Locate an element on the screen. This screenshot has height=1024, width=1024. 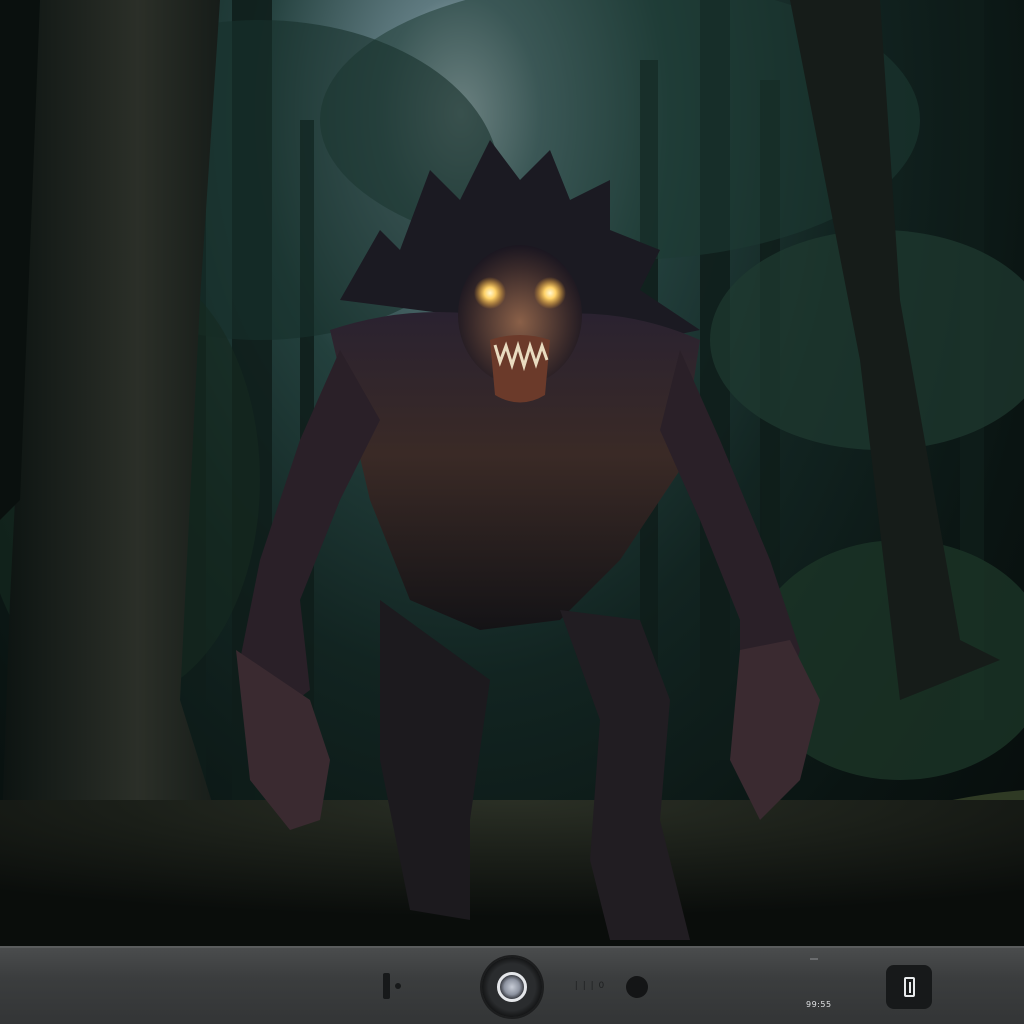
mode-label: | | | 0 is located at coordinates (590, 986).